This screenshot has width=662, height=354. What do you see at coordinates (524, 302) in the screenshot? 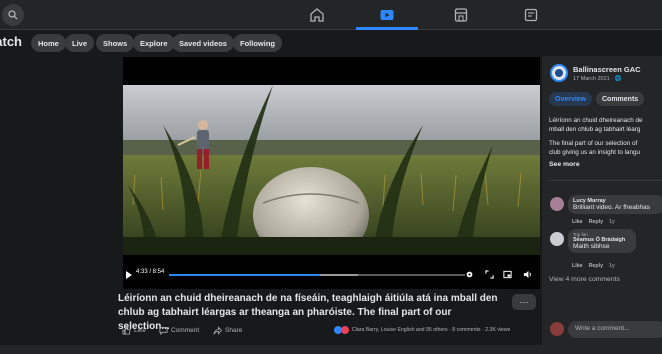
I see `more-options-button: ···` at bounding box center [524, 302].